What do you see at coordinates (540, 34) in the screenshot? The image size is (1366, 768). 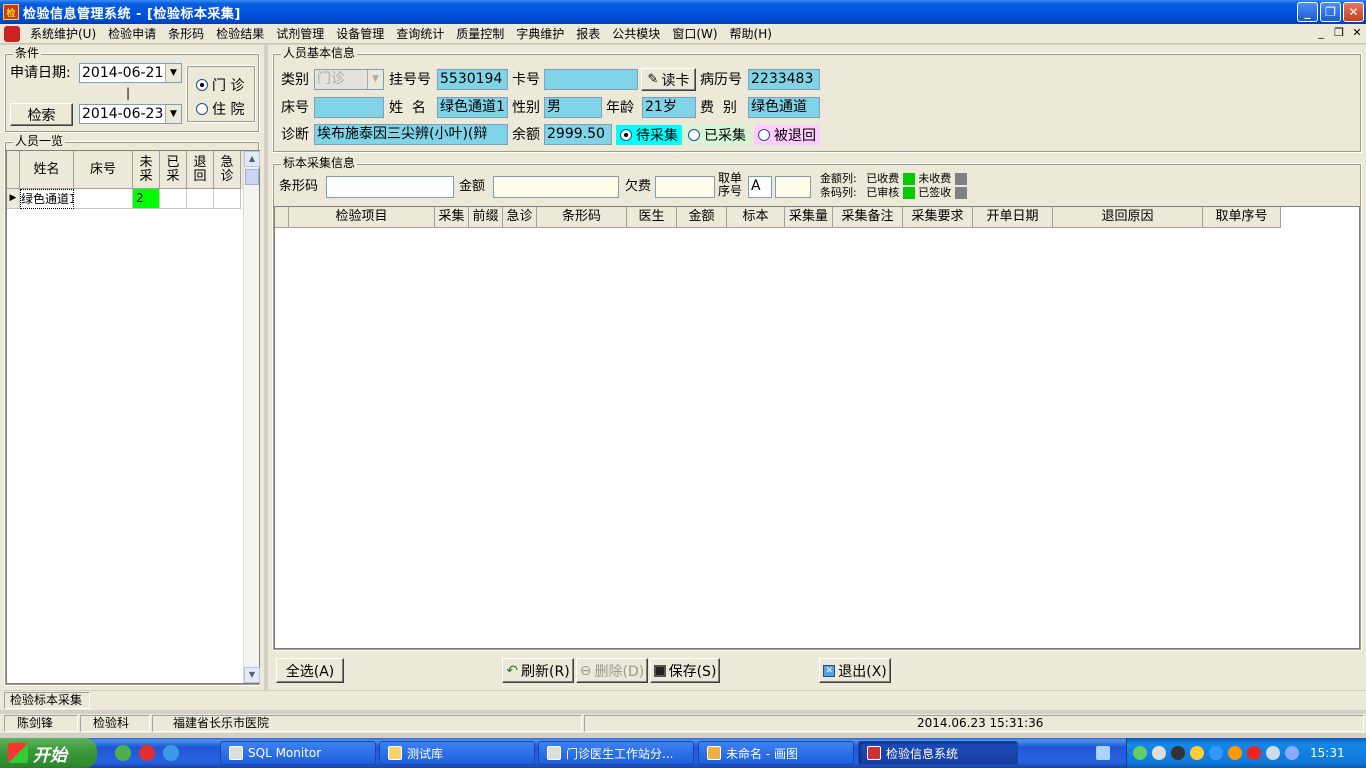 I see `menu-dictionary: 字典维护` at bounding box center [540, 34].